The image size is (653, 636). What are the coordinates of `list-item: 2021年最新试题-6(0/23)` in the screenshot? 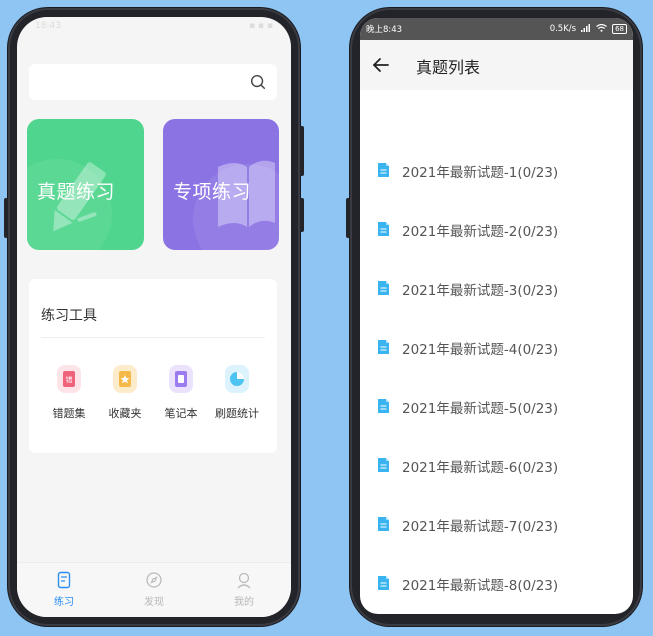 It's located at (496, 465).